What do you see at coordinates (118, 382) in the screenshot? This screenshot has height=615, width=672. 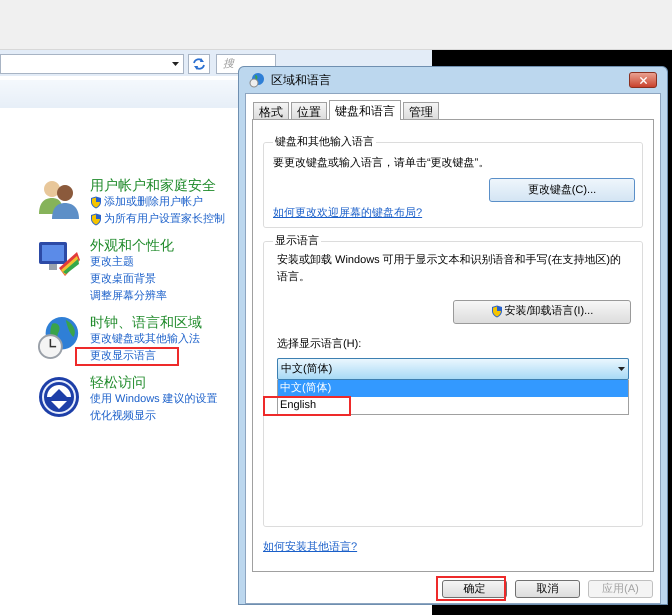 I see `category-title: 轻松访问` at bounding box center [118, 382].